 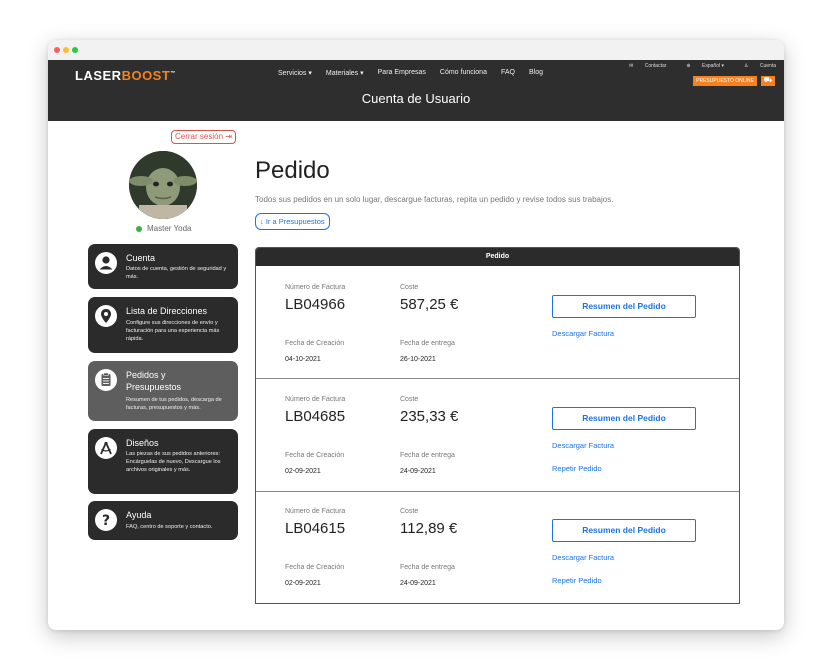 What do you see at coordinates (768, 81) in the screenshot?
I see `cart-icon: ⛟` at bounding box center [768, 81].